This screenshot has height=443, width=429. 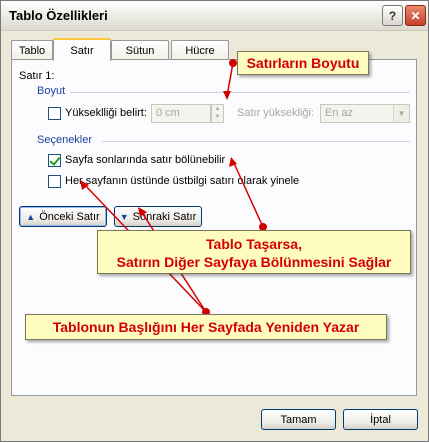 What do you see at coordinates (254, 244) in the screenshot?
I see `row-break-callout-line1: Tablo Taşarsa,` at bounding box center [254, 244].